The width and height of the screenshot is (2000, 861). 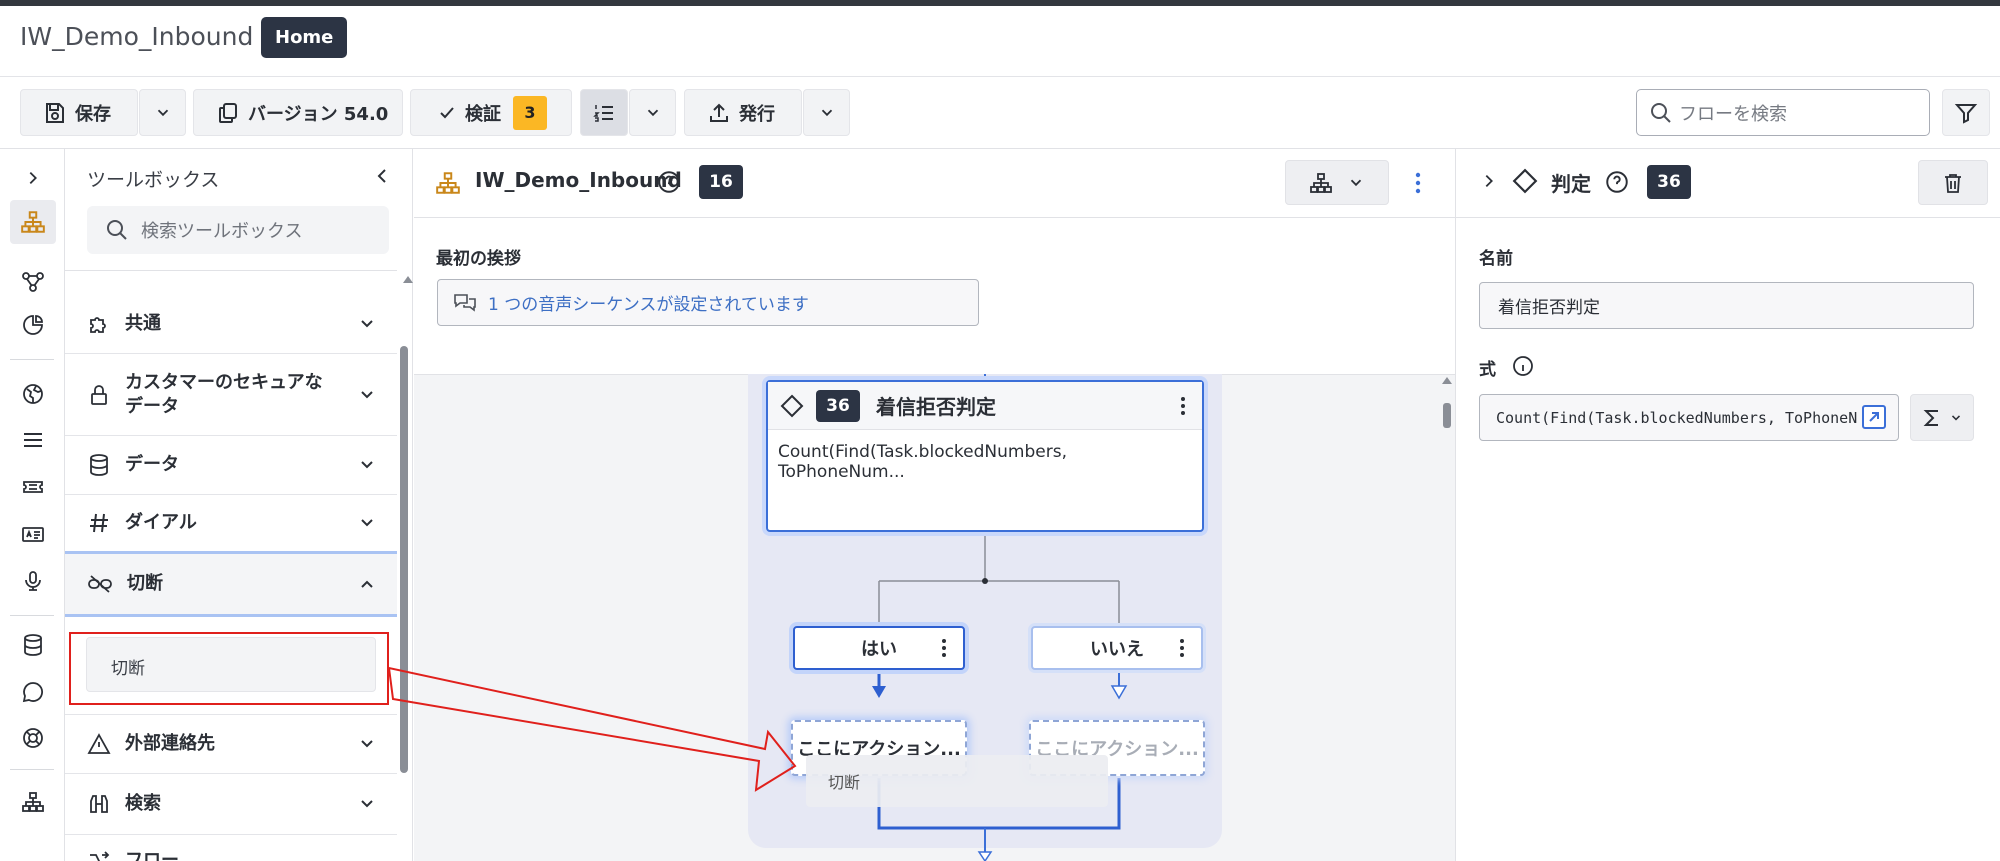 What do you see at coordinates (318, 114) in the screenshot?
I see `version-label: バージョン 54.0` at bounding box center [318, 114].